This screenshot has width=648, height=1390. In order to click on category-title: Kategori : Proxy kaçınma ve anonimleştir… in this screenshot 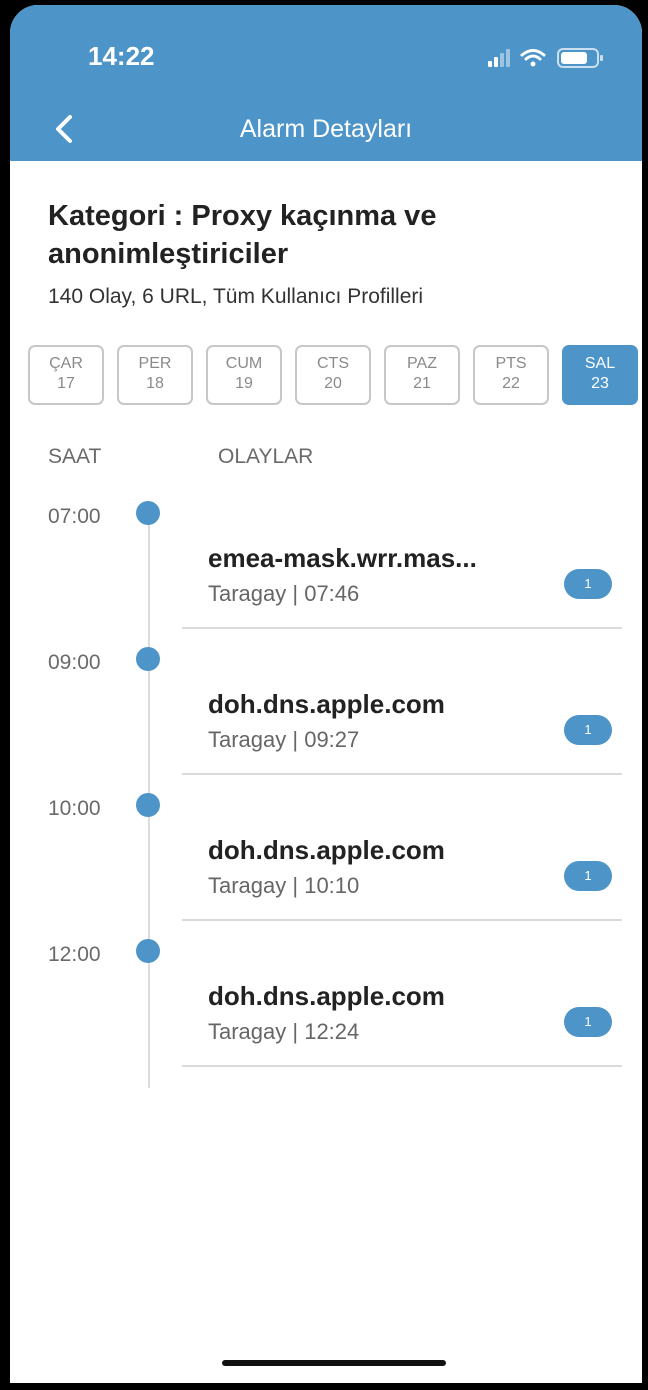, I will do `click(242, 235)`.